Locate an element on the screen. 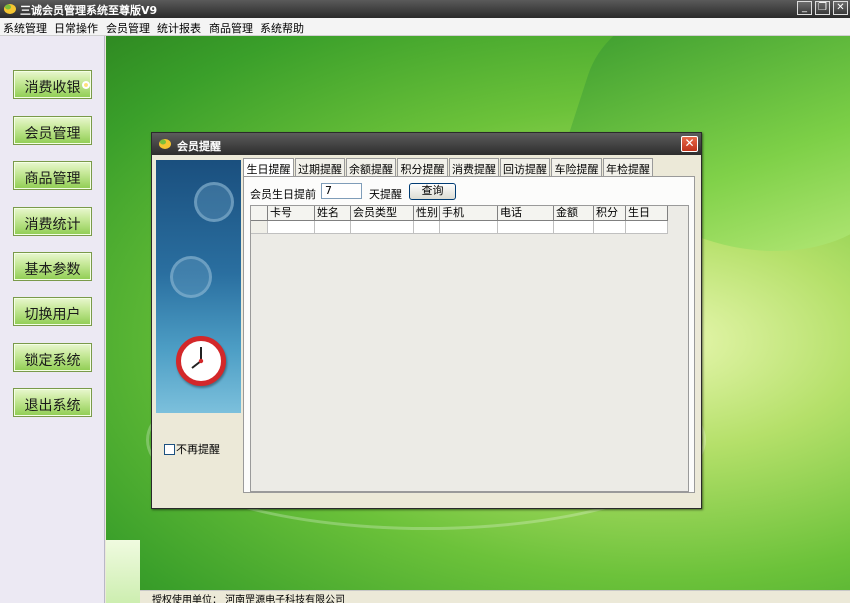 Image resolution: width=850 pixels, height=603 pixels. alarm-clock-icon is located at coordinates (201, 361).